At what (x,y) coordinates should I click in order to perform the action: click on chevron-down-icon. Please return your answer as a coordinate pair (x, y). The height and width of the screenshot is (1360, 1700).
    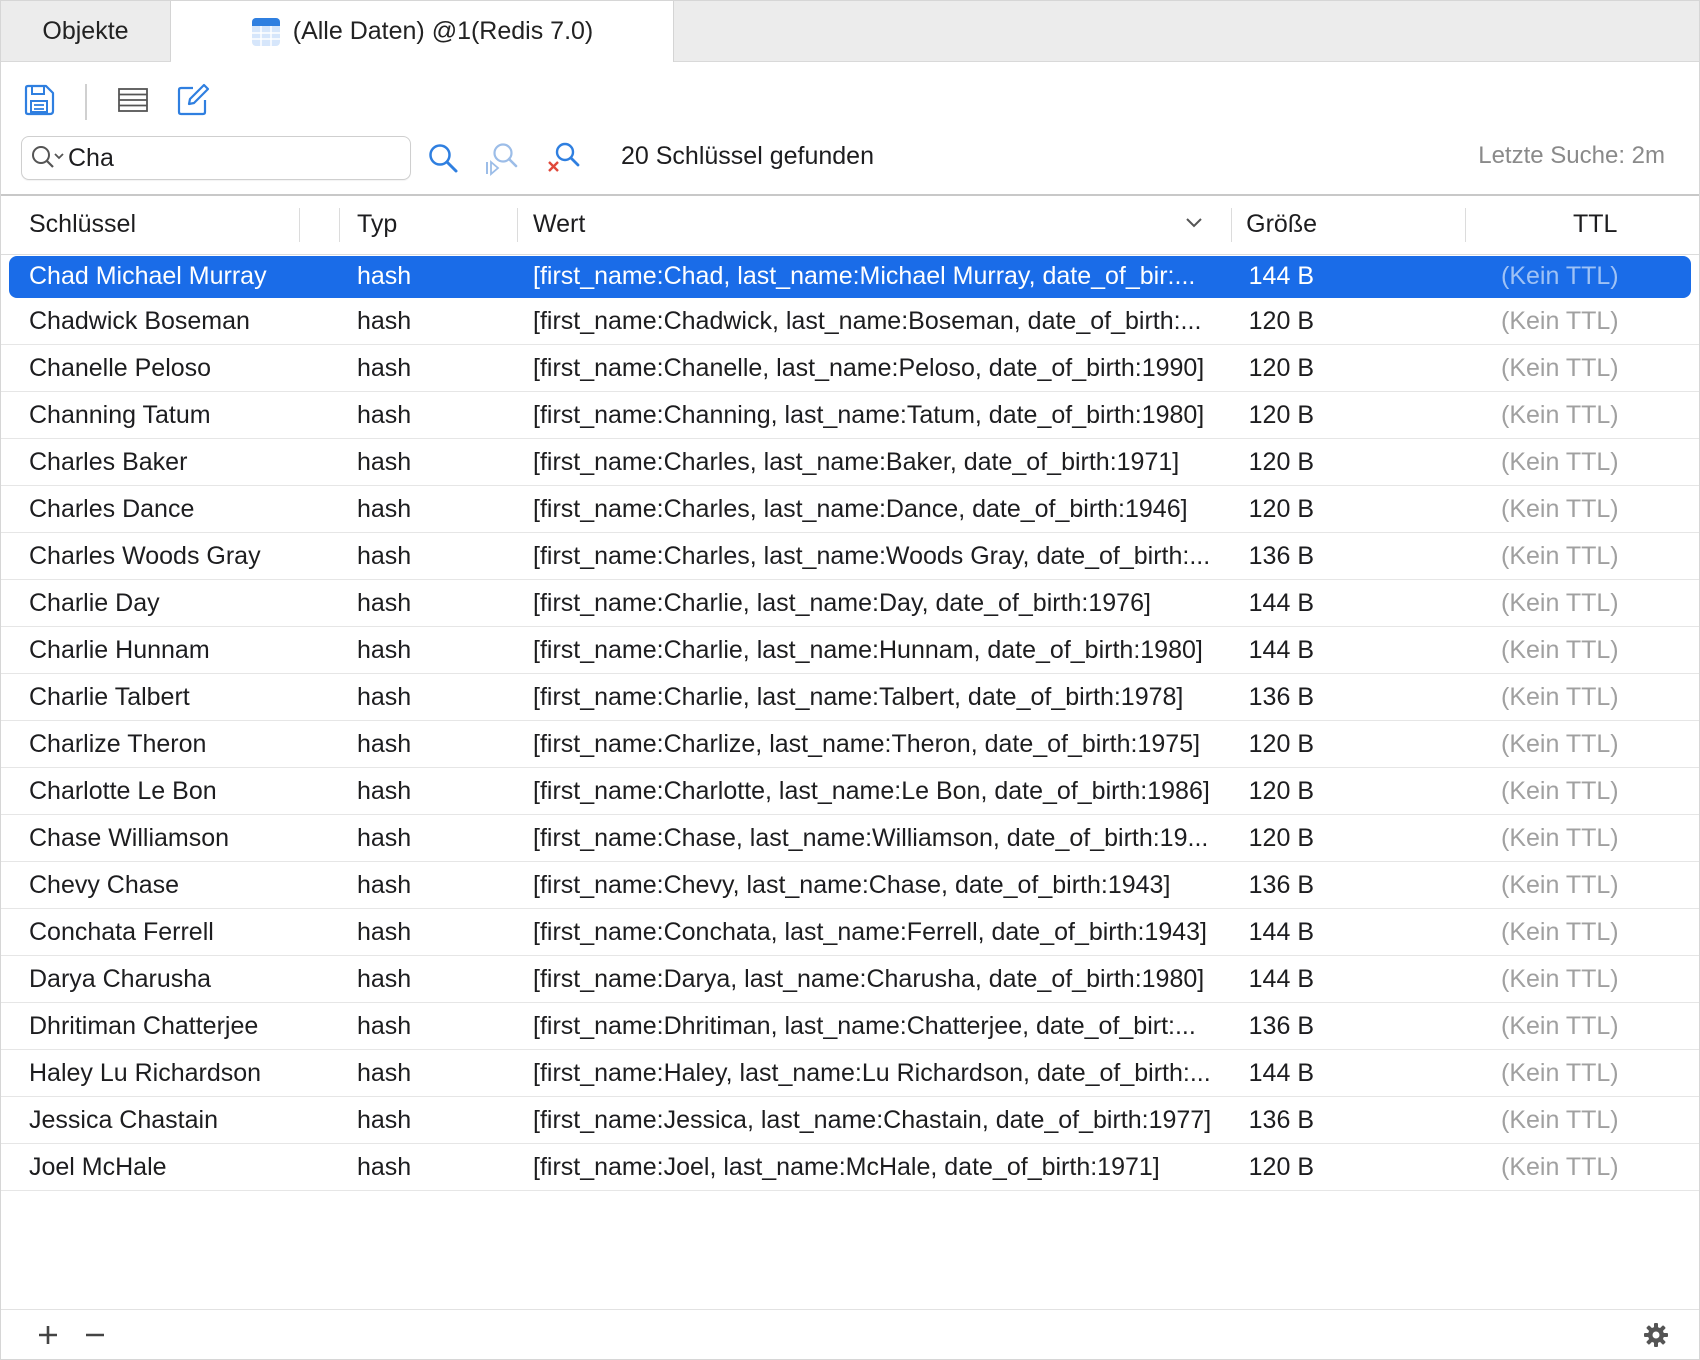
    Looking at the image, I should click on (1194, 225).